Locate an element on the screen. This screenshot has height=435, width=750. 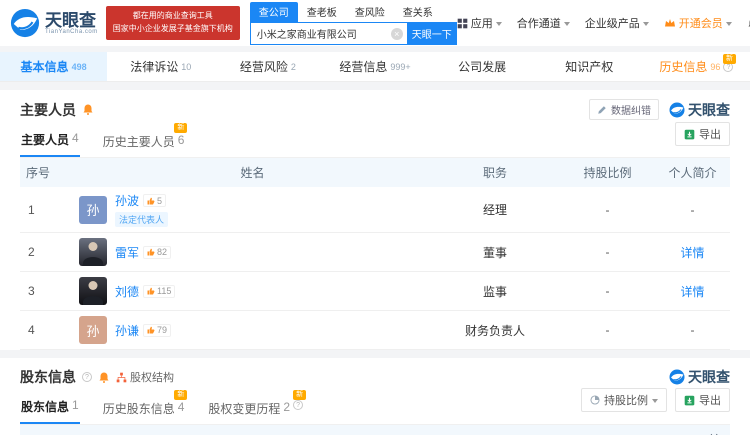
tab-label: 知识产权 is located at coordinates (589, 67).